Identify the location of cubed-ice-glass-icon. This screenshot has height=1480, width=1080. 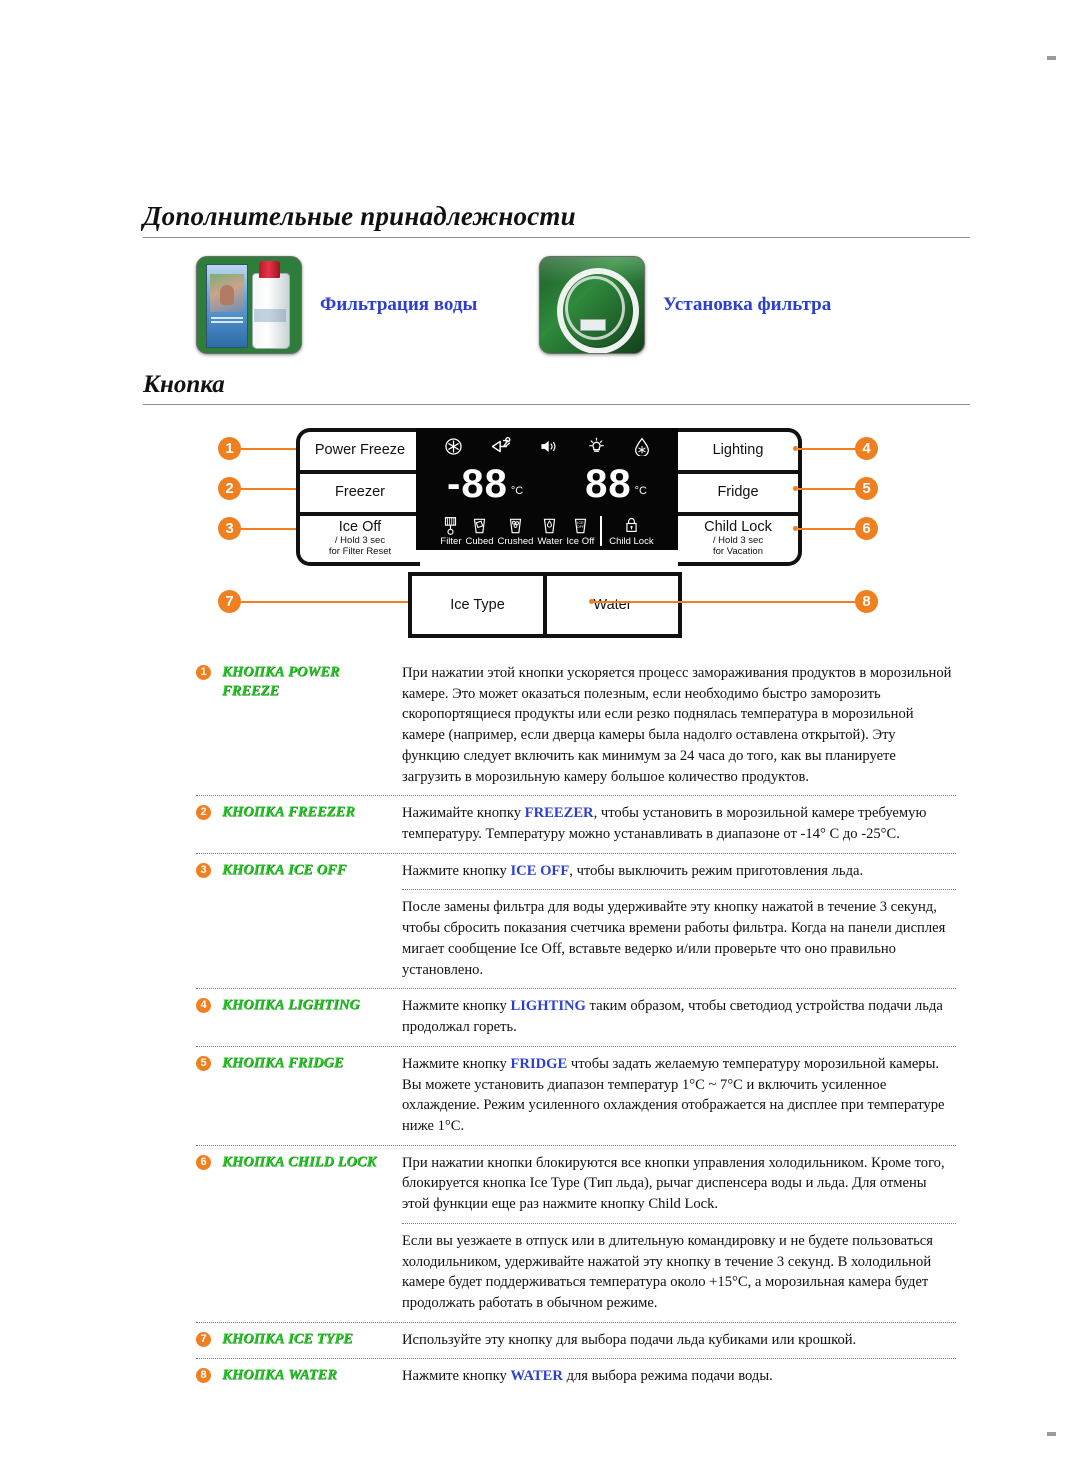
(479, 525).